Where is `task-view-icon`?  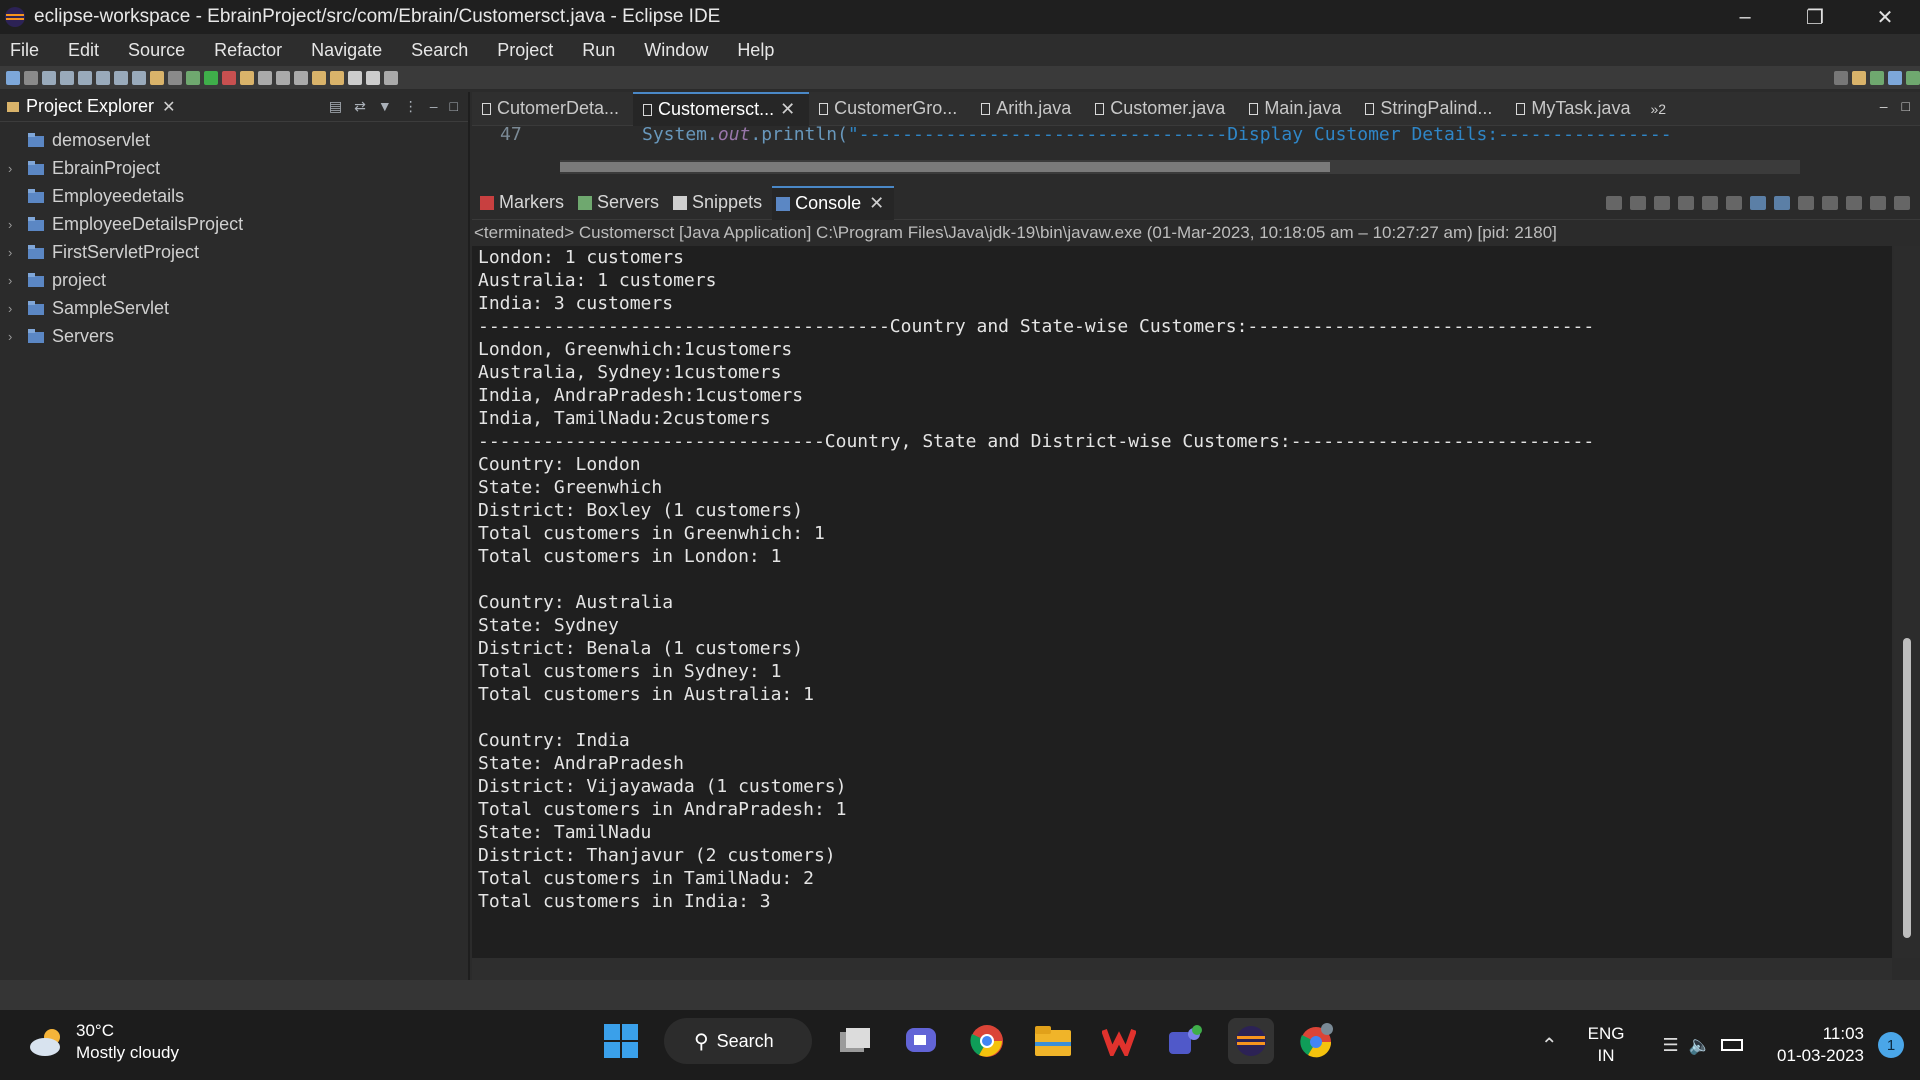 task-view-icon is located at coordinates (855, 1041).